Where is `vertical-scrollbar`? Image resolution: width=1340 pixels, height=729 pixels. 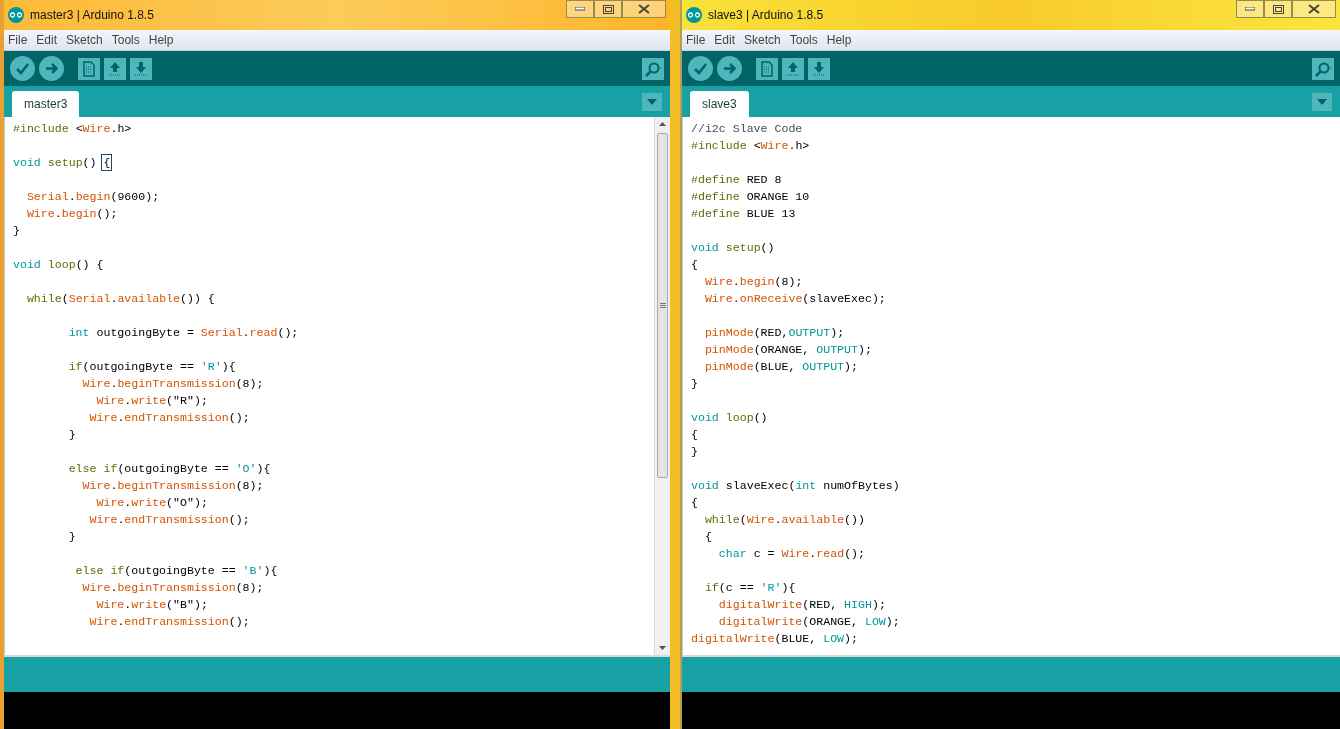
vertical-scrollbar is located at coordinates (662, 386).